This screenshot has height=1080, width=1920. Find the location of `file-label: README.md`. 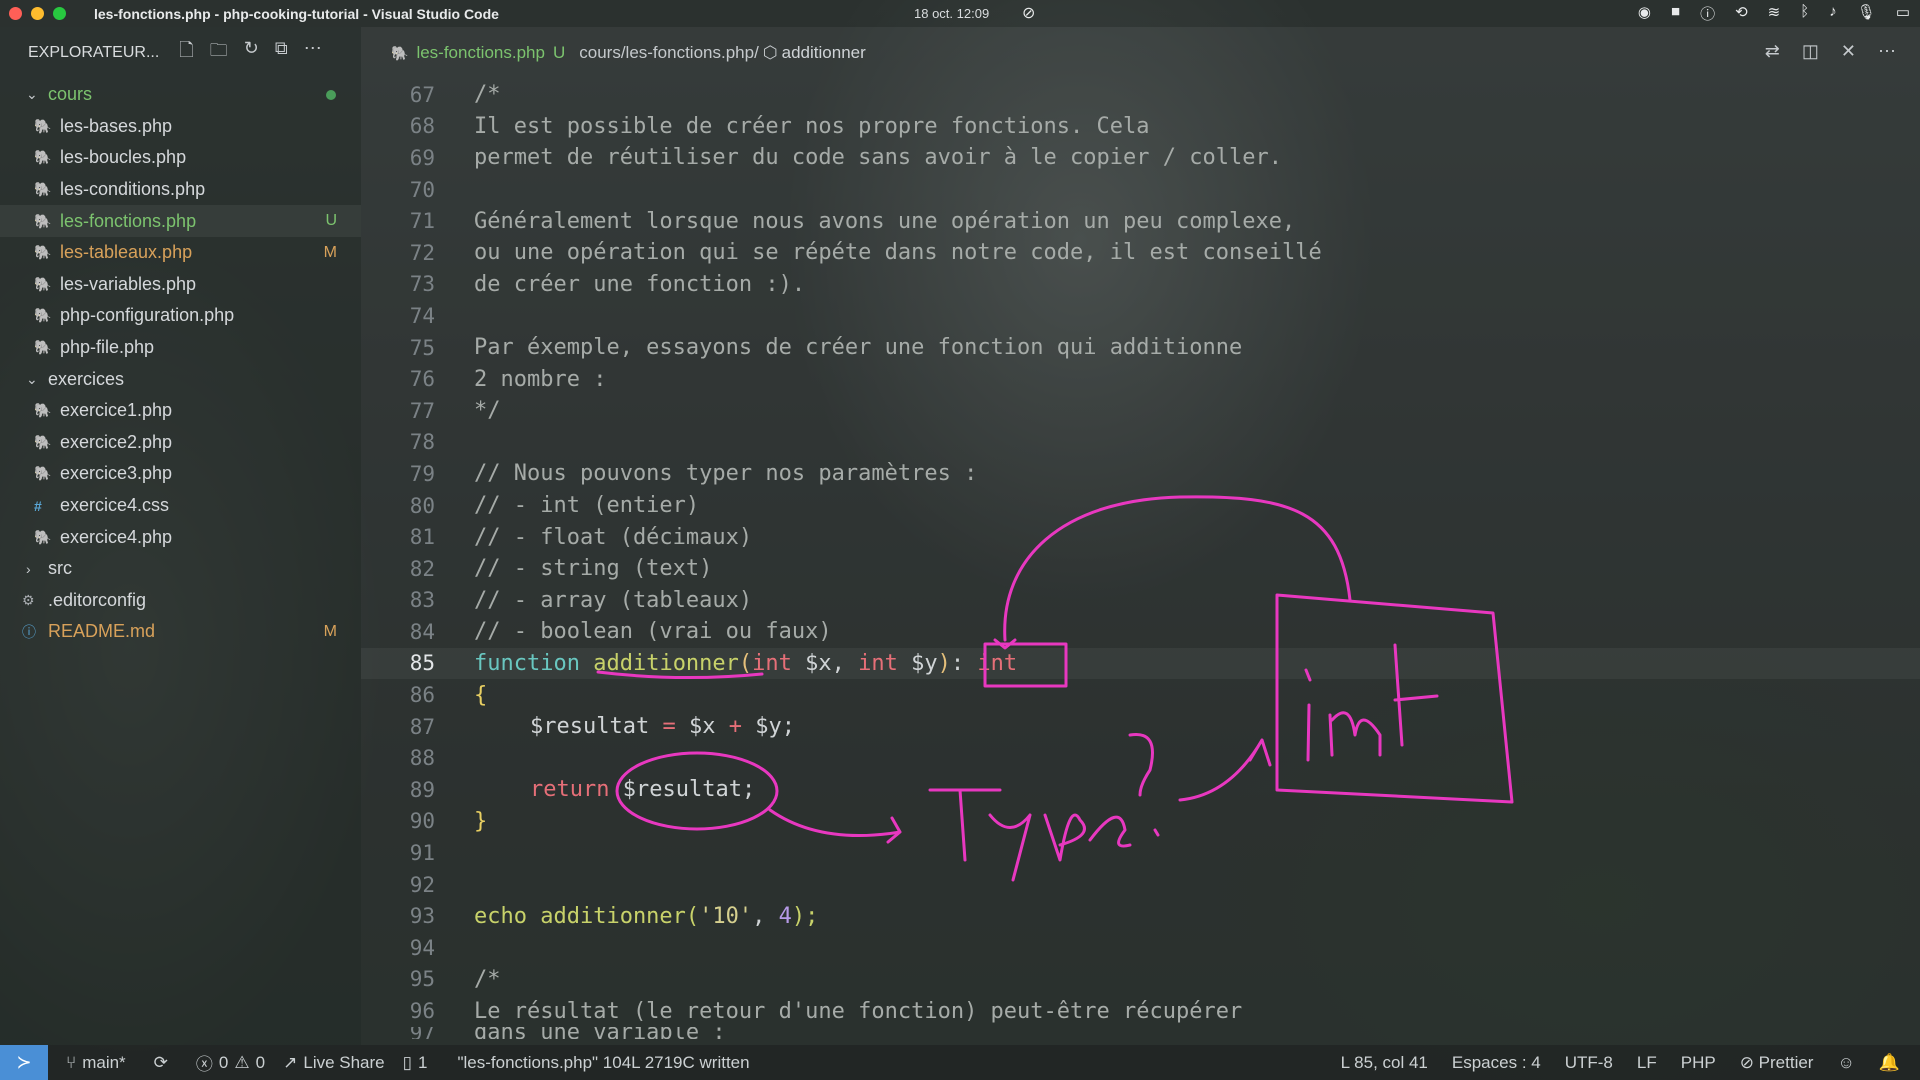

file-label: README.md is located at coordinates (102, 631).